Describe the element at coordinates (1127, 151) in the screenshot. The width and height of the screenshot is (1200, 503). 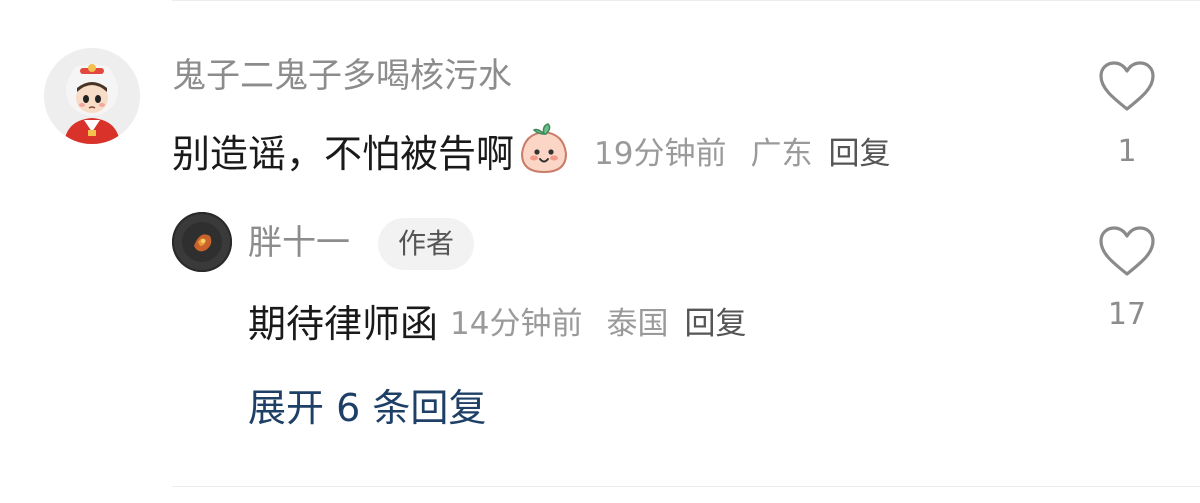
I see `comment-like-count: 1` at that location.